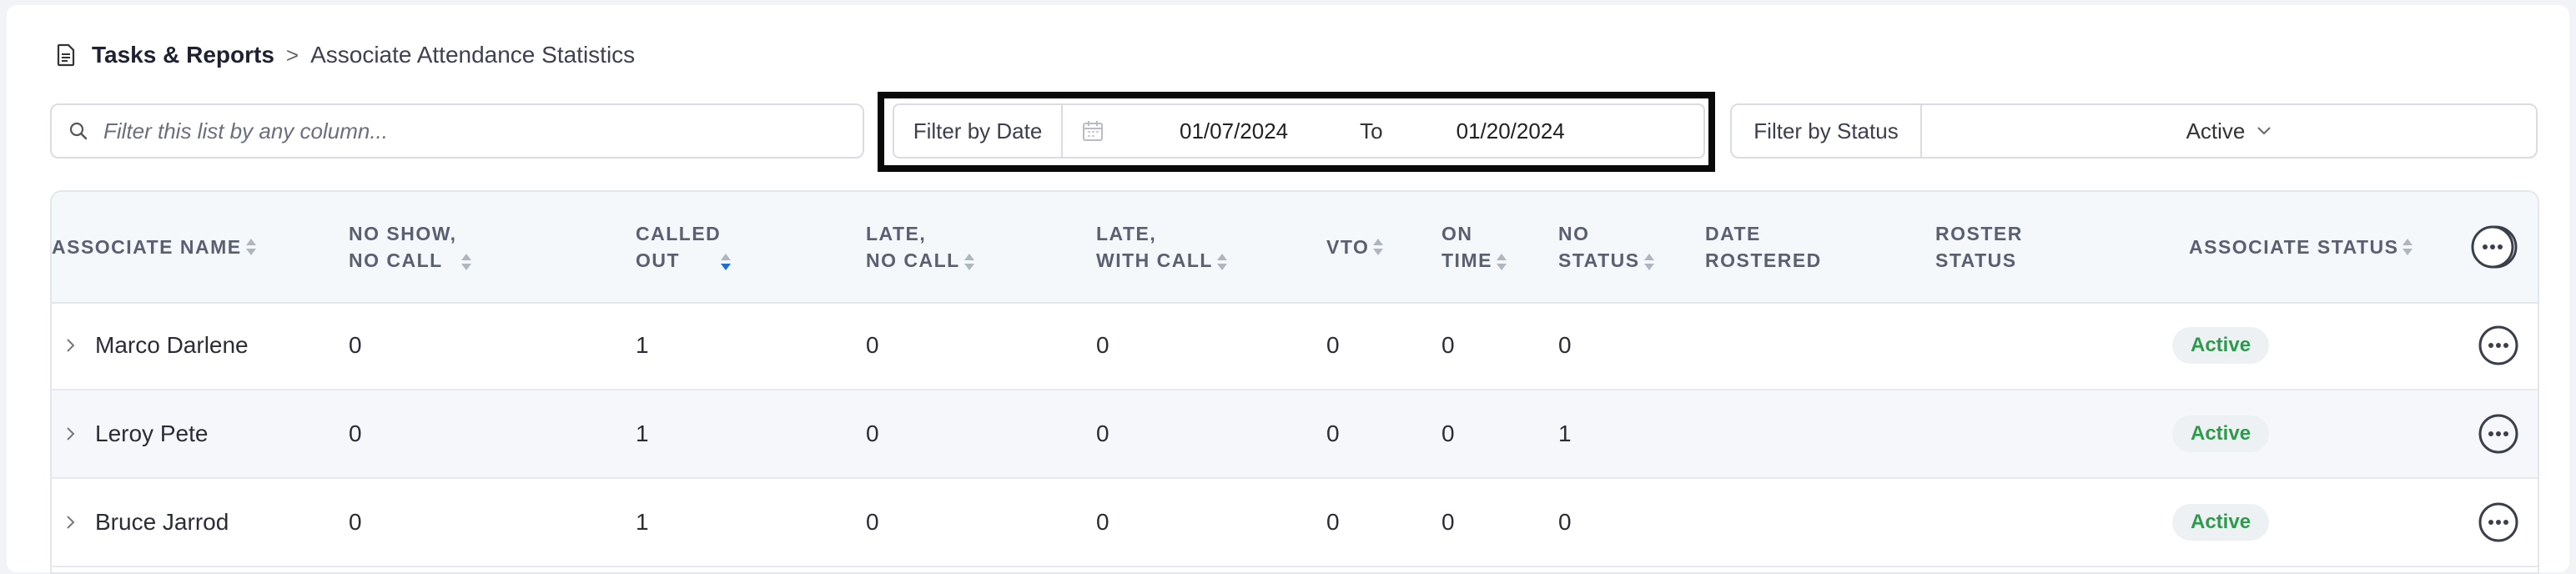 This screenshot has height=574, width=2576. Describe the element at coordinates (66, 55) in the screenshot. I see `document-icon` at that location.